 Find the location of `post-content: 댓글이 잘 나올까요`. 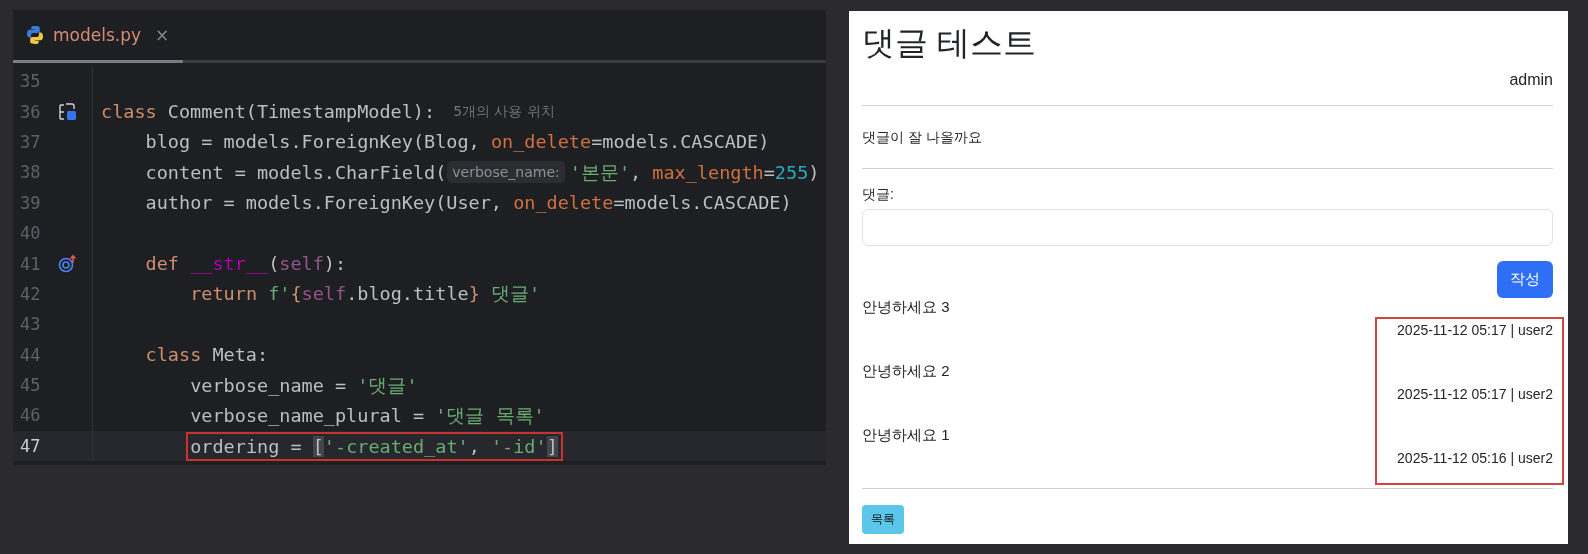

post-content: 댓글이 잘 나올까요 is located at coordinates (922, 137).